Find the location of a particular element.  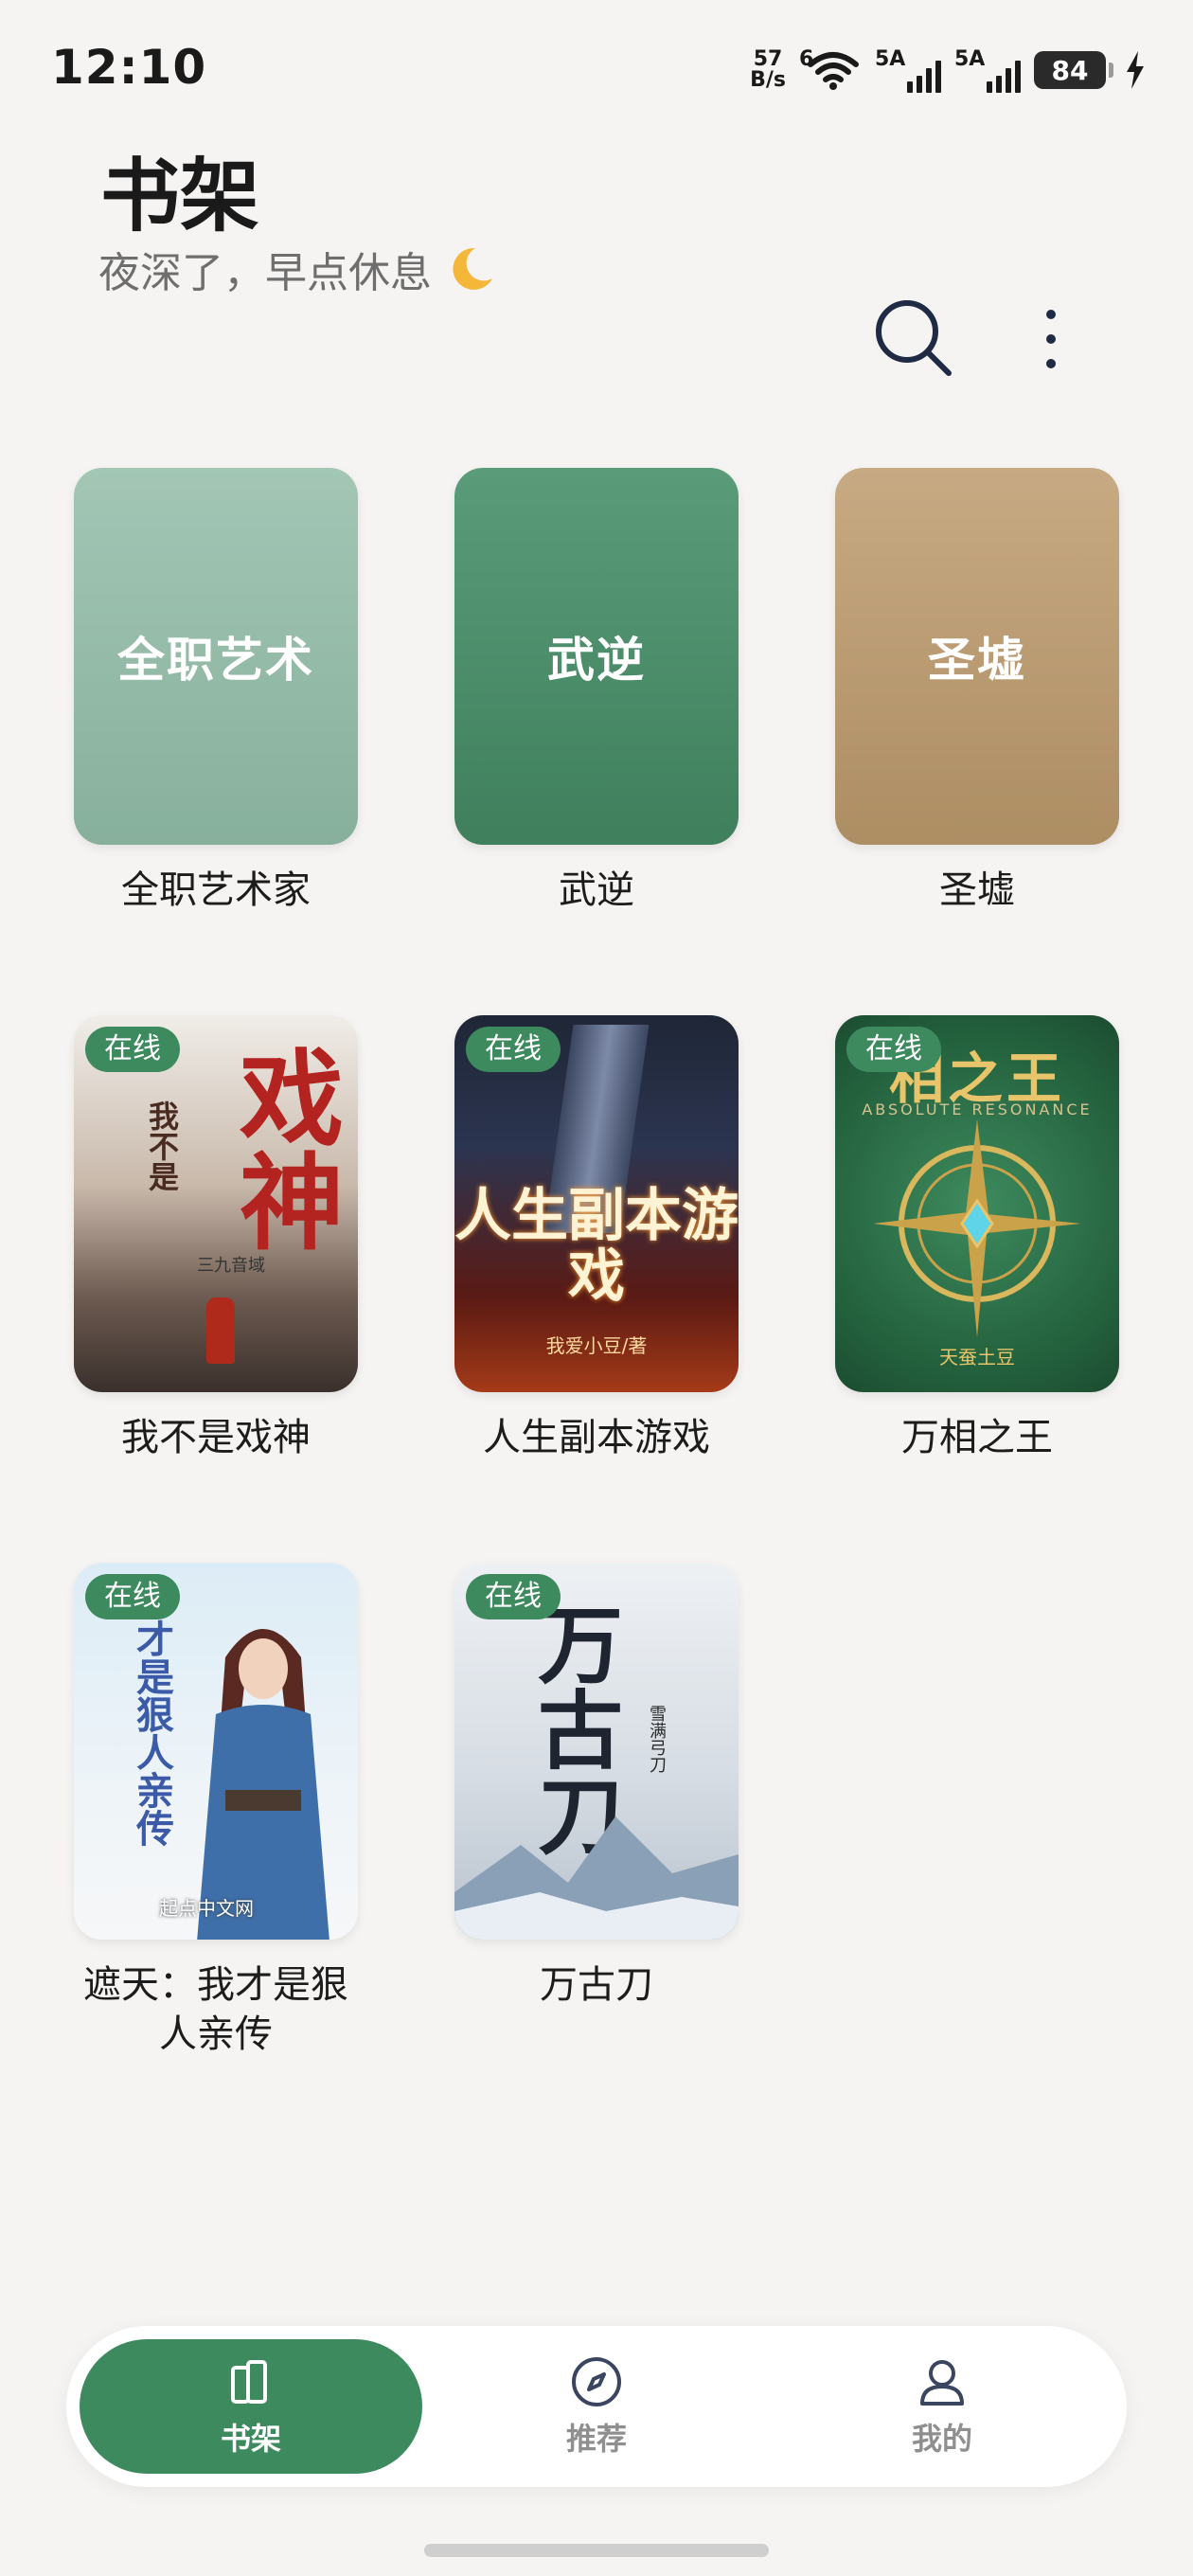

book-cover: 全职艺术 is located at coordinates (216, 656).